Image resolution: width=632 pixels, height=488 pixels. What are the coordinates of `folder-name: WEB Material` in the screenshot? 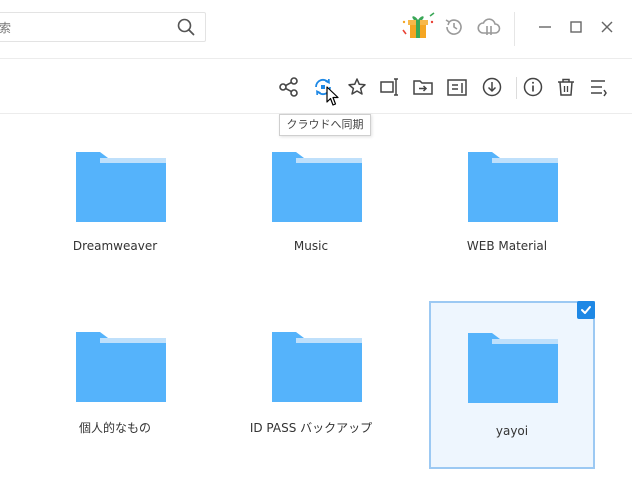 It's located at (507, 246).